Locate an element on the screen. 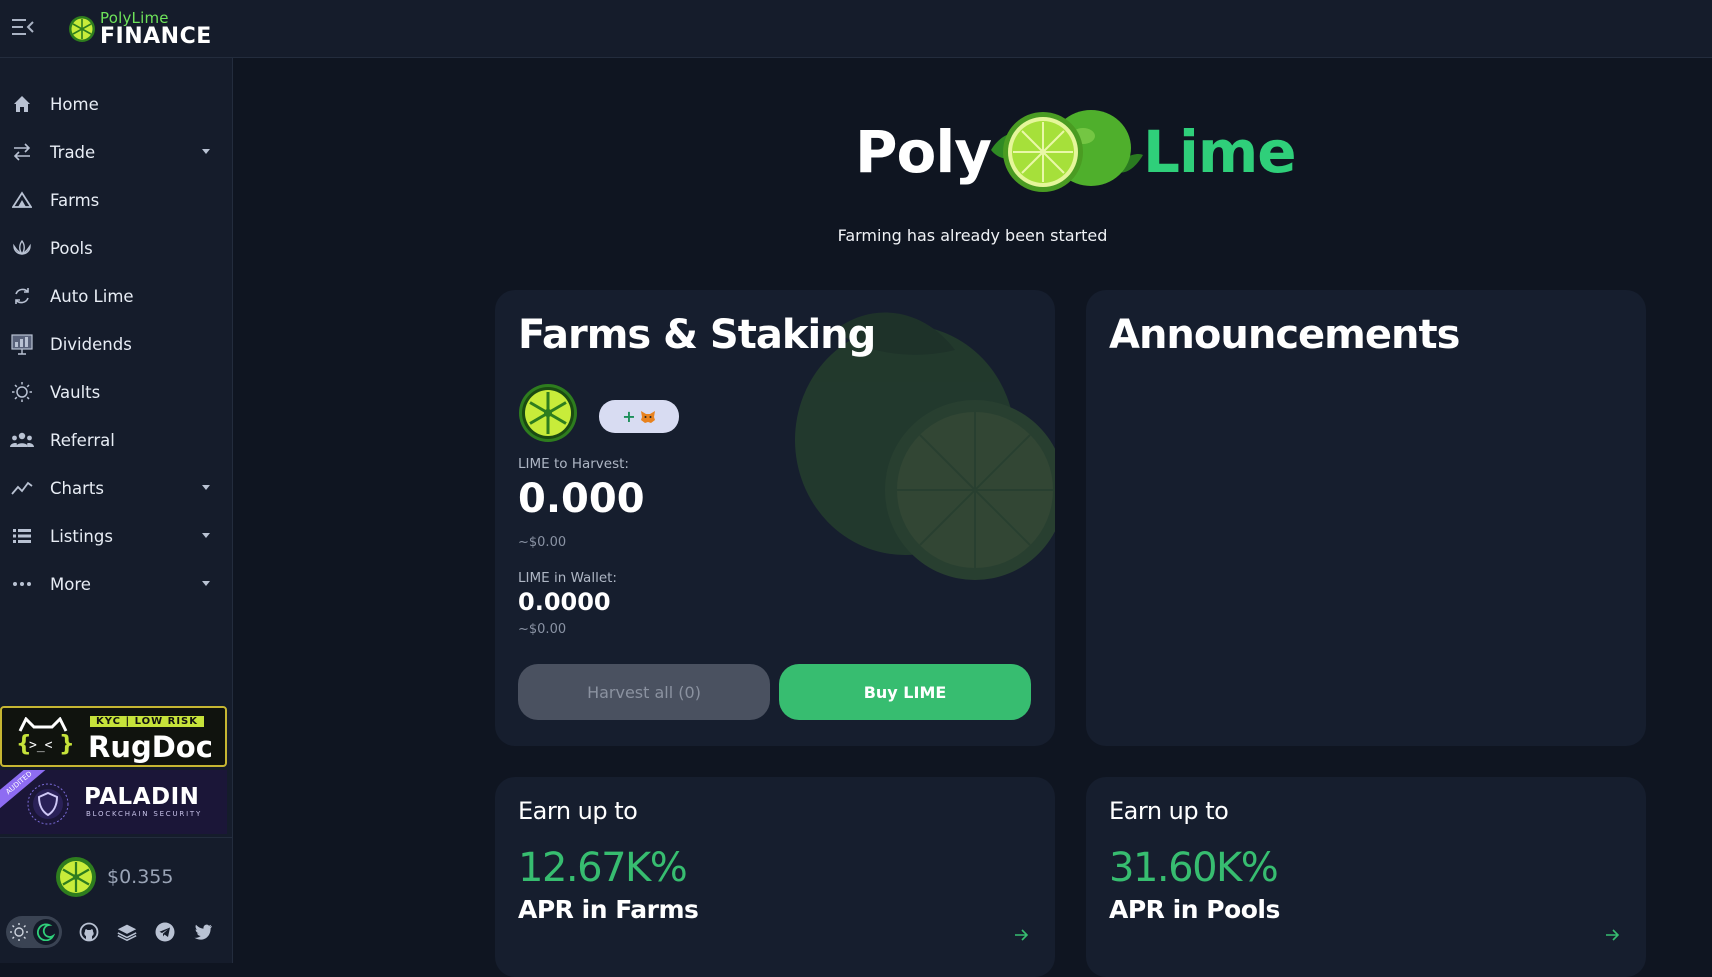  lime-price: $0.355 is located at coordinates (114, 877).